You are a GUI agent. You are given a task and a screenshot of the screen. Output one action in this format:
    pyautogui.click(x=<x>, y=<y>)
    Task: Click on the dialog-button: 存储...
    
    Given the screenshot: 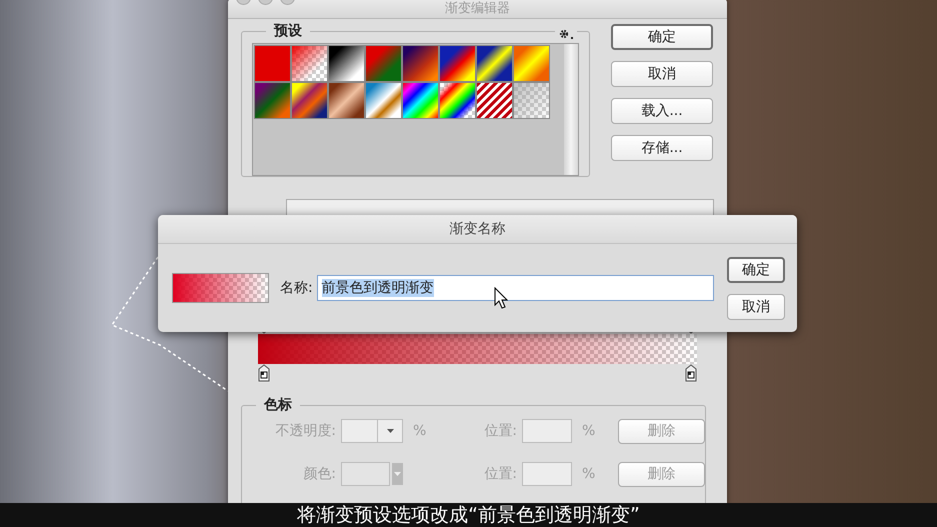 What is the action you would take?
    pyautogui.click(x=662, y=148)
    